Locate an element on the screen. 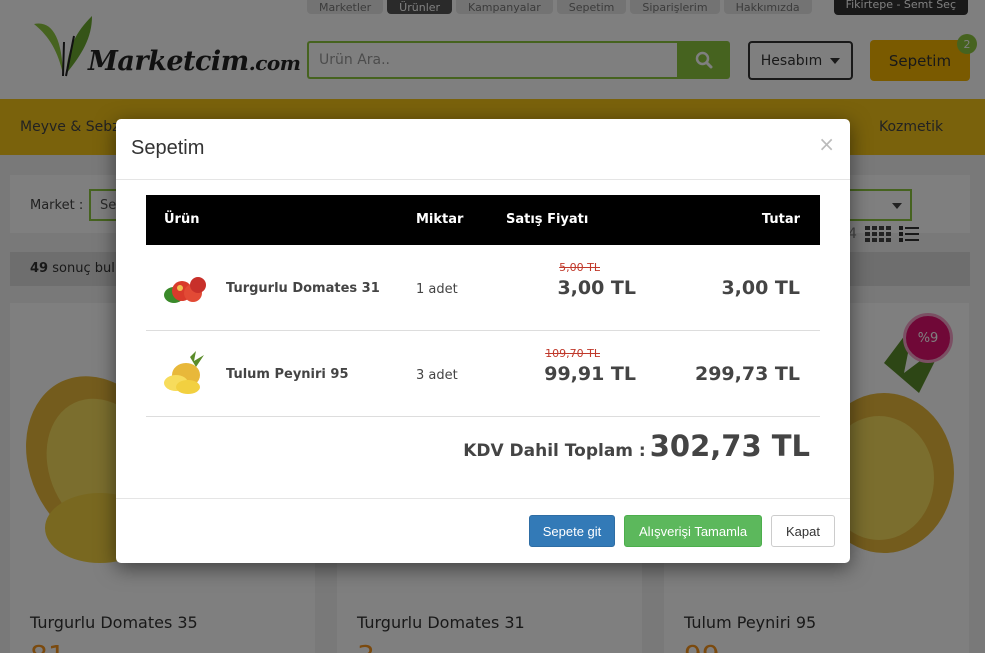 This screenshot has height=653, width=985. col-product: Ürün is located at coordinates (182, 219).